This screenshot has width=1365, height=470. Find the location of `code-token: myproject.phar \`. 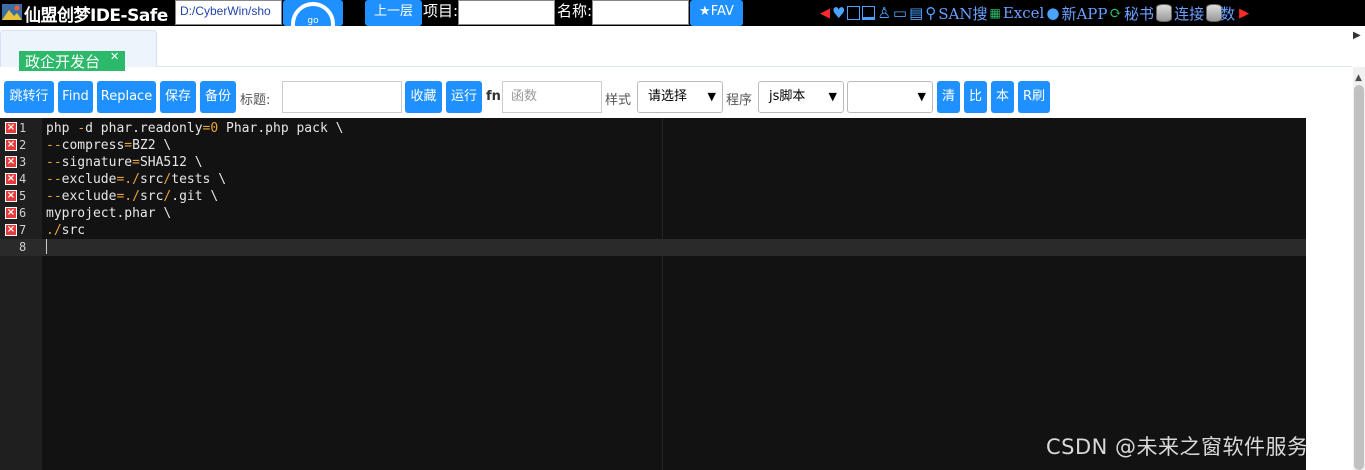

code-token: myproject.phar \ is located at coordinates (109, 213).